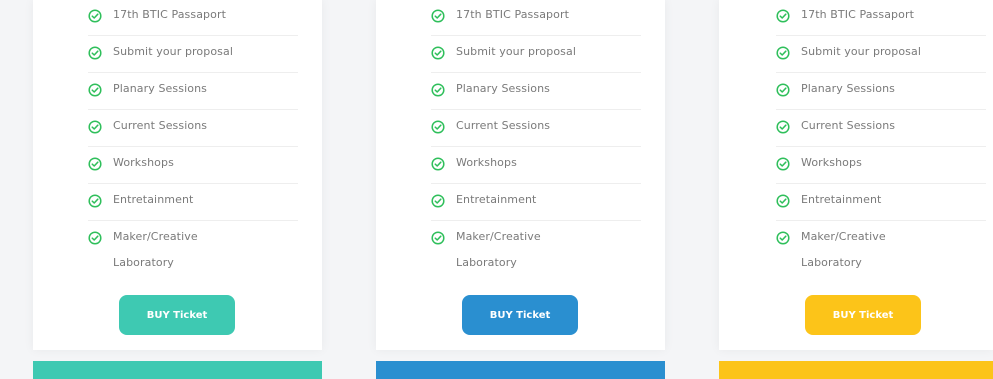 This screenshot has width=993, height=379. I want to click on card-2-footer-bar, so click(520, 370).